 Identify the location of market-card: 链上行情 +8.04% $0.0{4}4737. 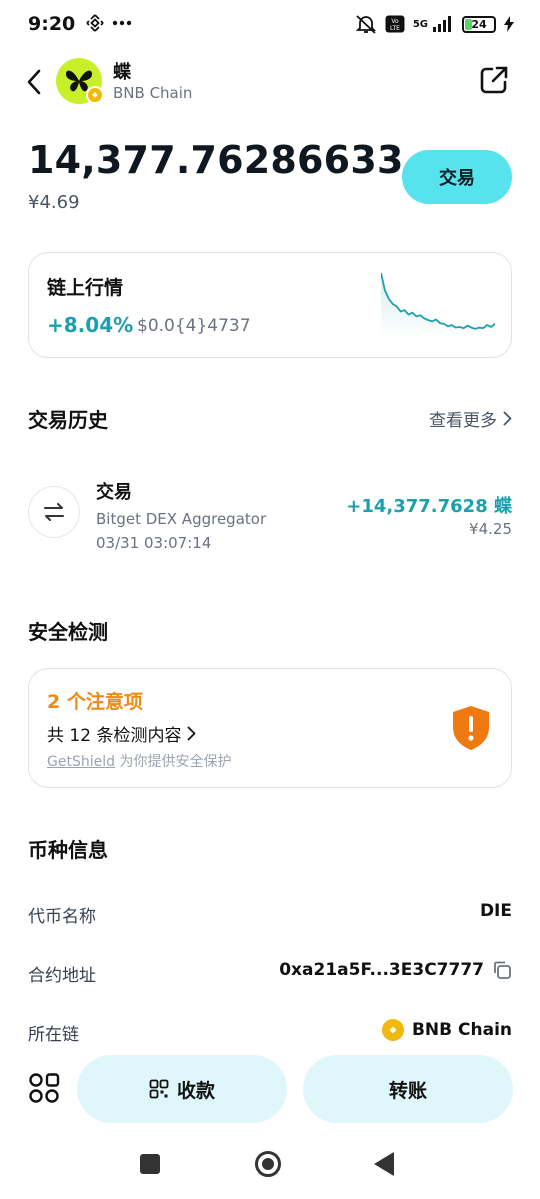
(270, 305).